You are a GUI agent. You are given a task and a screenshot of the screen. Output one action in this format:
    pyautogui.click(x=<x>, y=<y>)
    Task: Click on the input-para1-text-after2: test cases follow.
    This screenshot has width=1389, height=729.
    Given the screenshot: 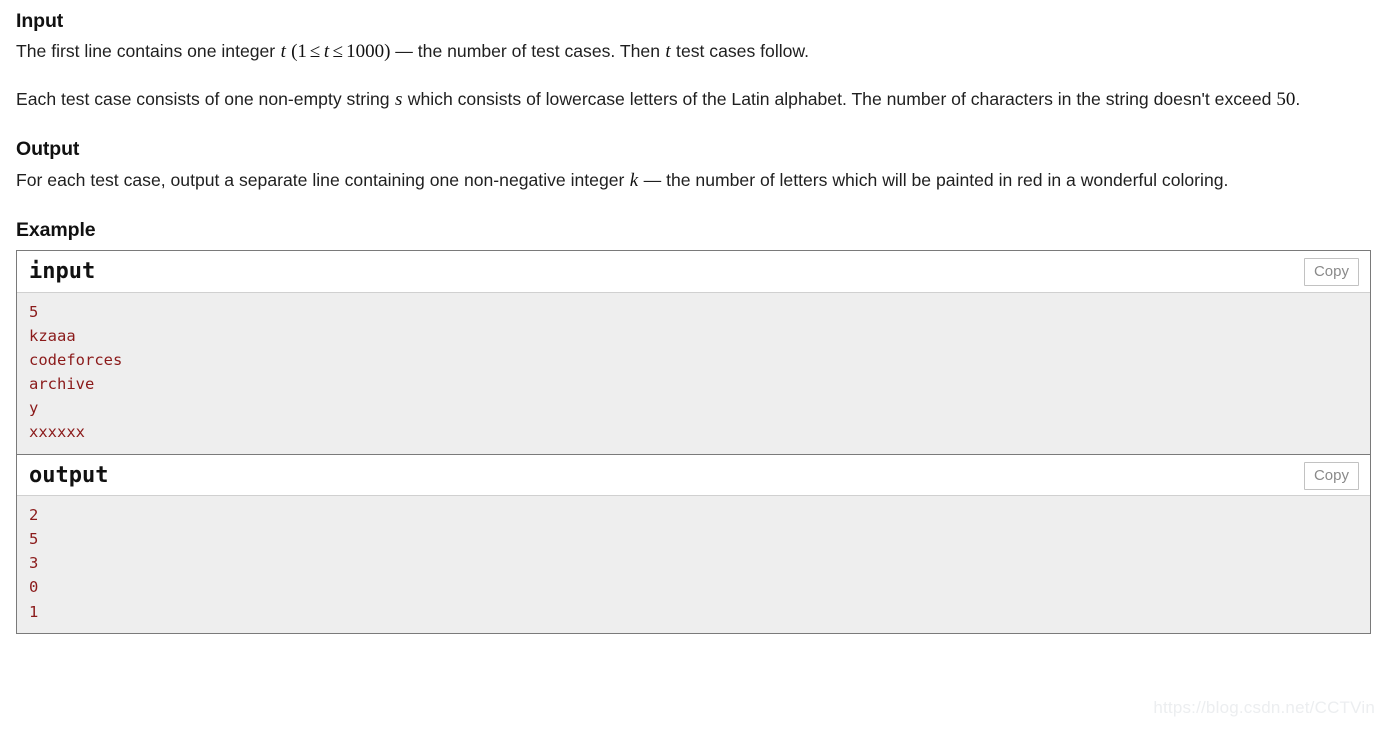 What is the action you would take?
    pyautogui.click(x=740, y=51)
    